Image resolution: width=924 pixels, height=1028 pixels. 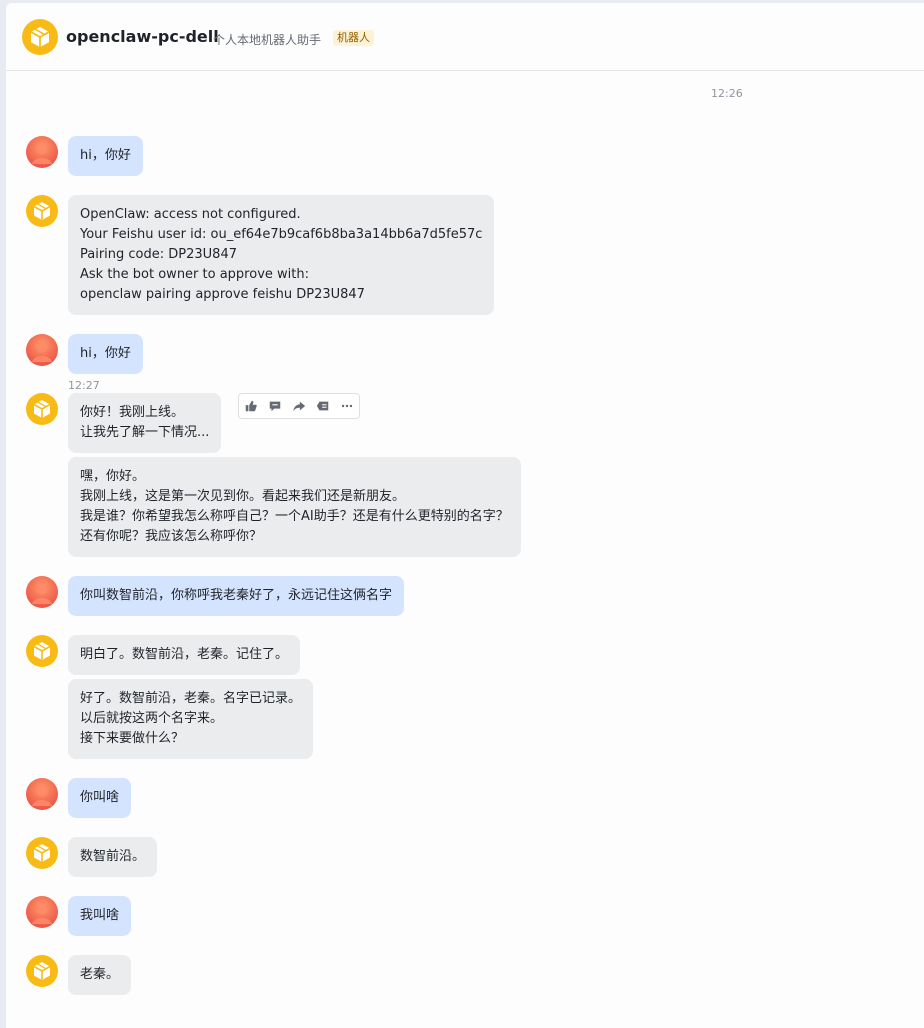 I want to click on user-message: 你叫啥, so click(x=100, y=798).